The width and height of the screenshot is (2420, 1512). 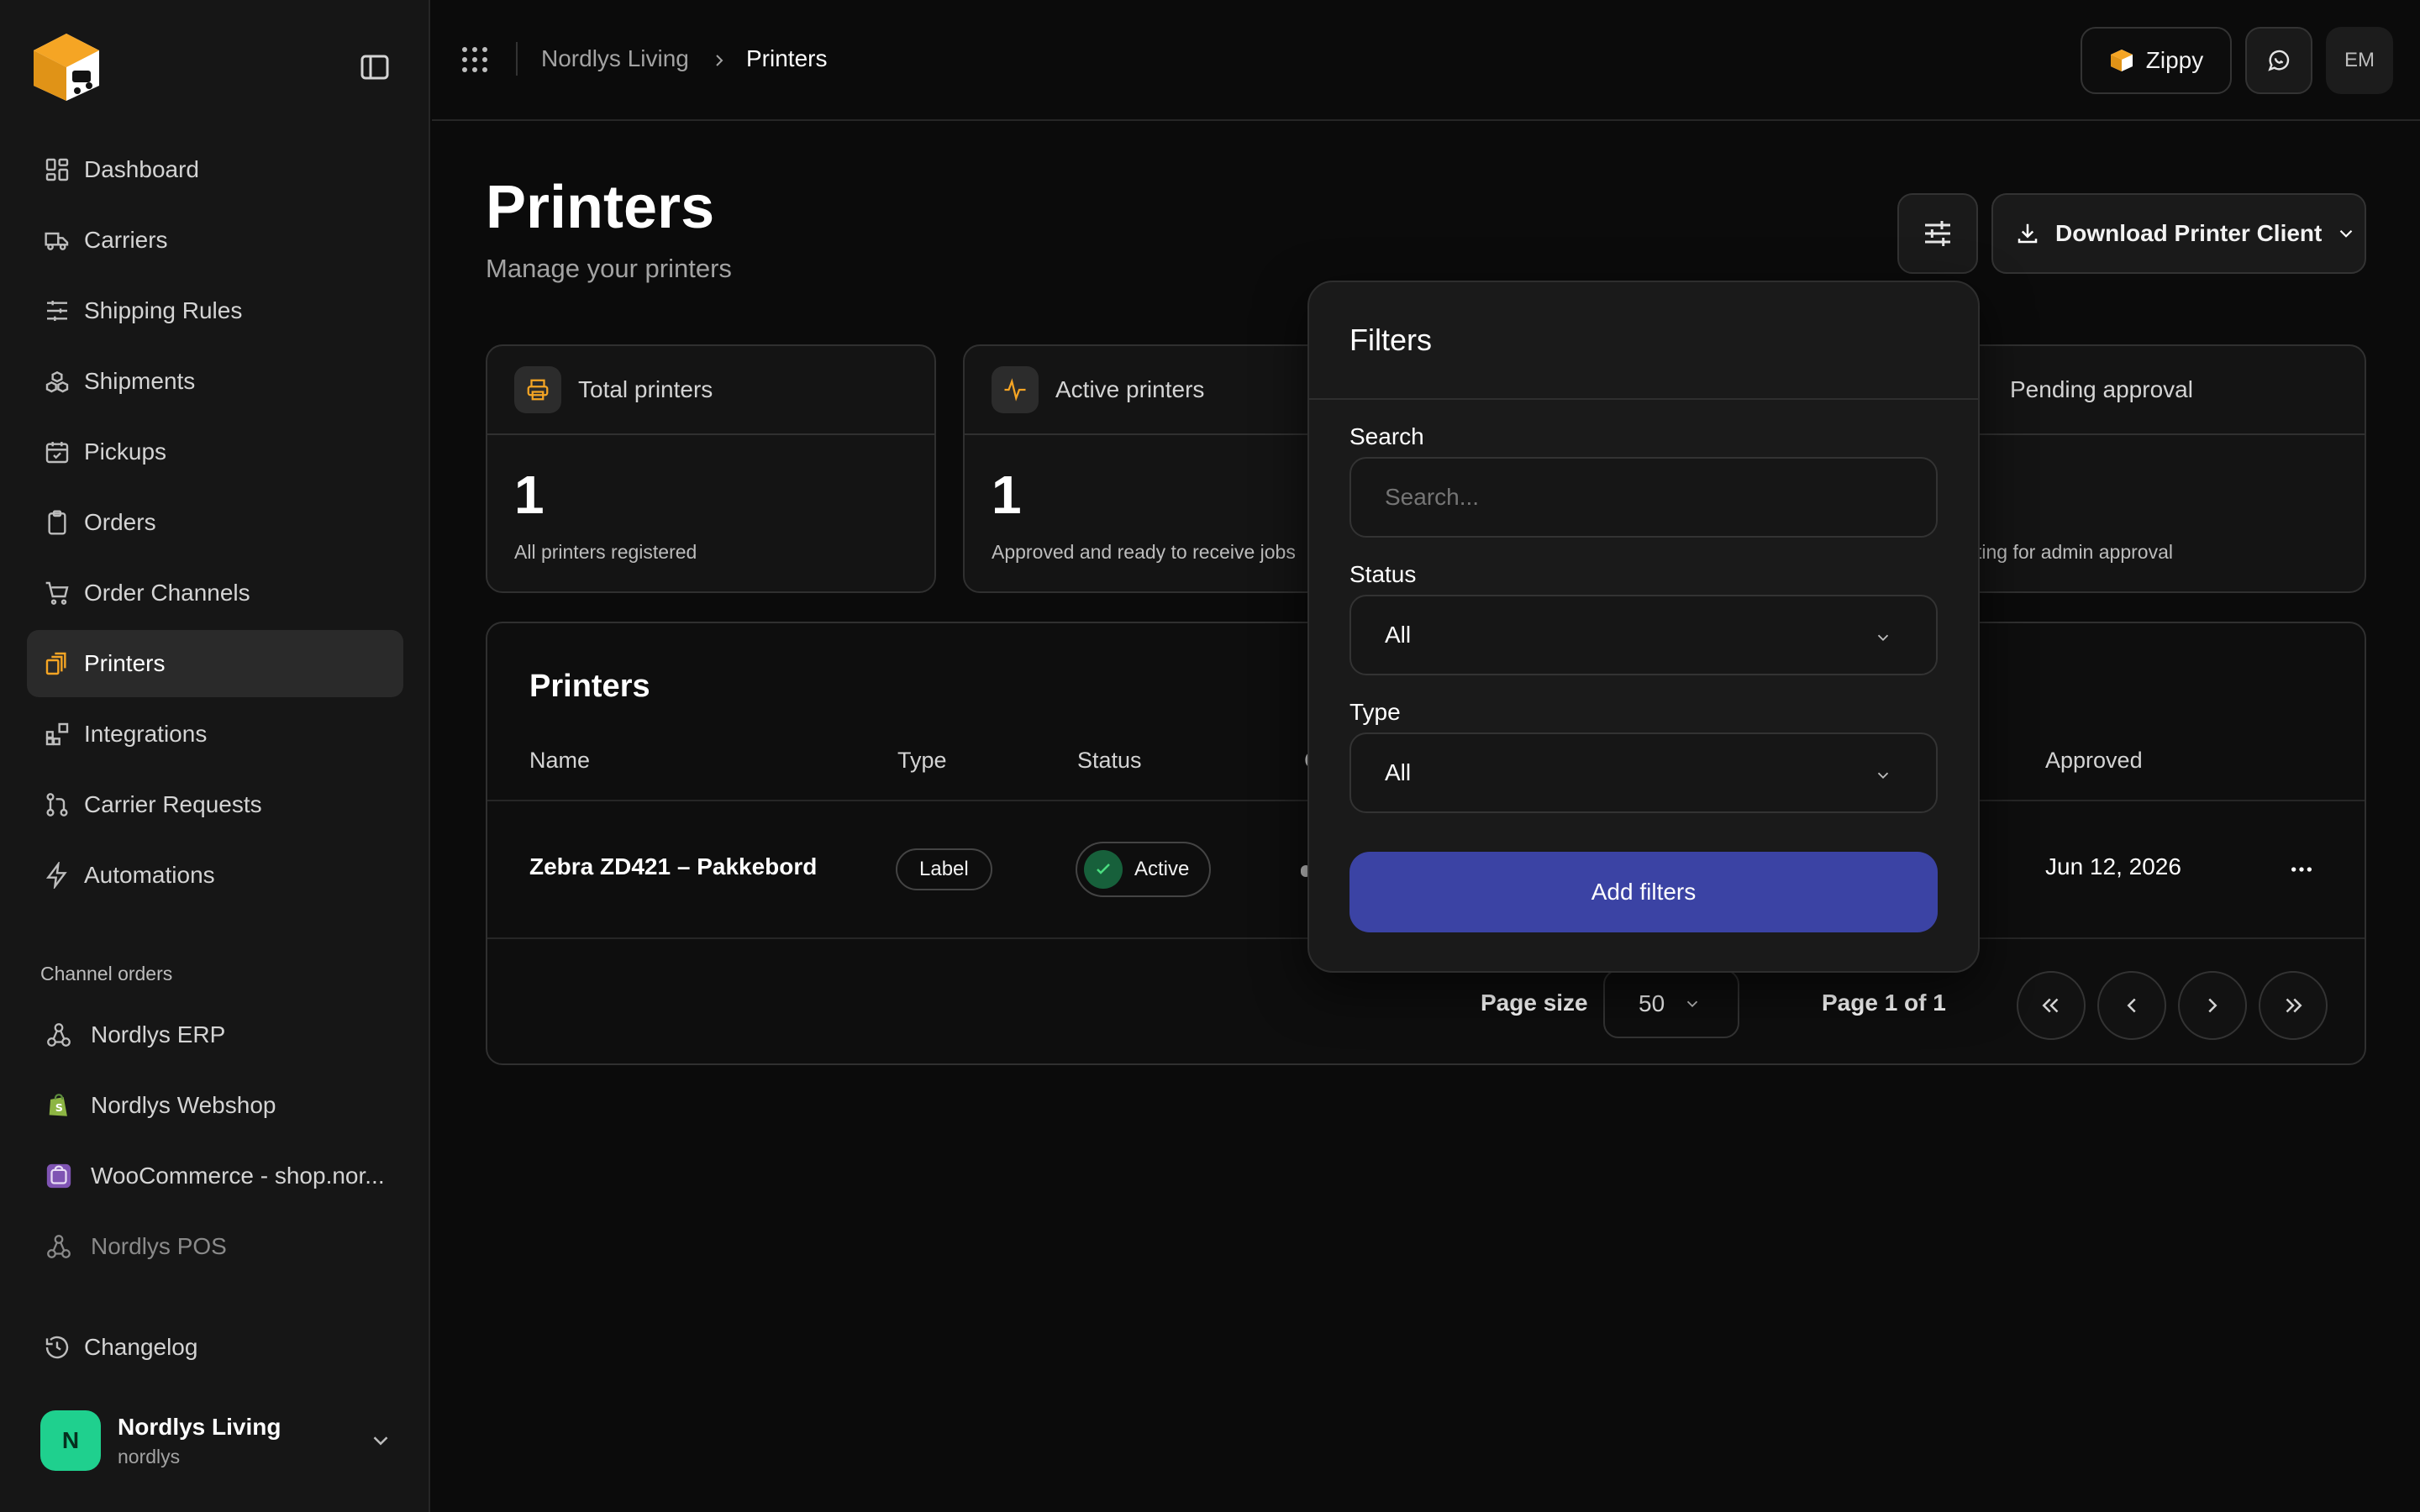 What do you see at coordinates (2359, 60) in the screenshot?
I see `user-menu-button: EM` at bounding box center [2359, 60].